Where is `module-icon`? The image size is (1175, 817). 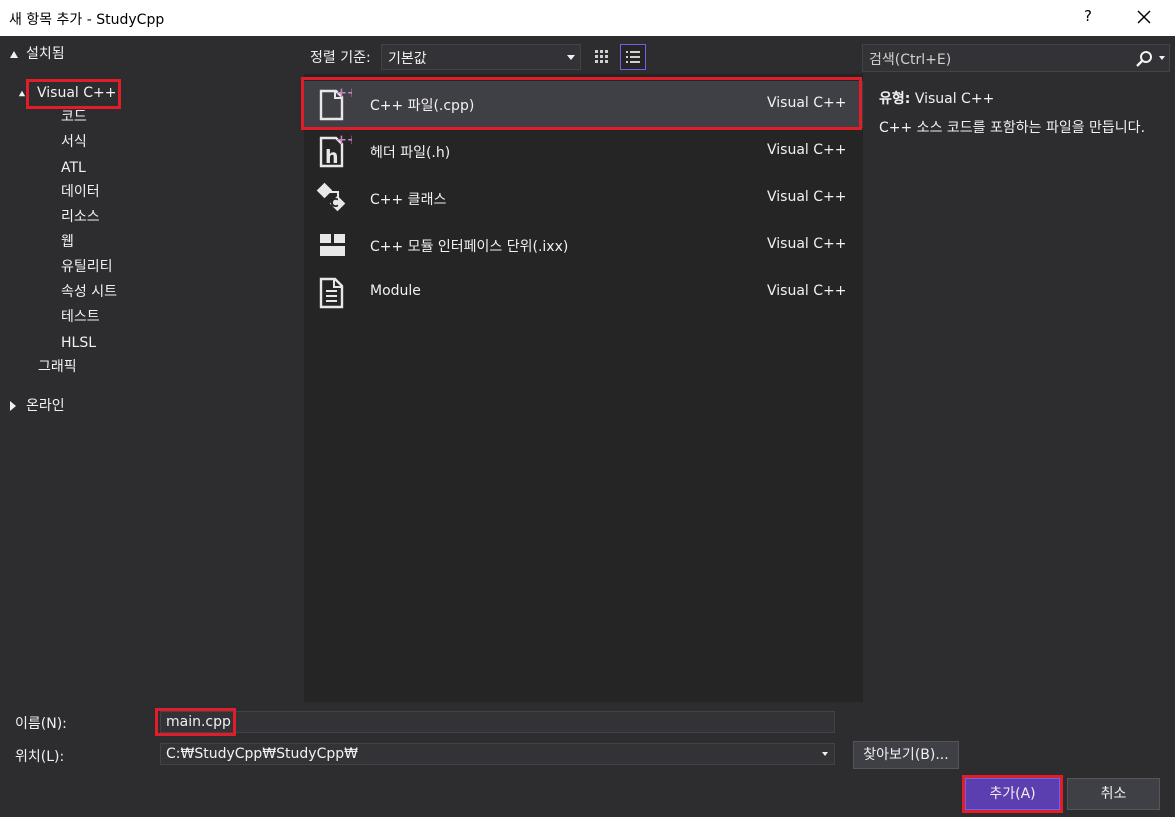 module-icon is located at coordinates (331, 293).